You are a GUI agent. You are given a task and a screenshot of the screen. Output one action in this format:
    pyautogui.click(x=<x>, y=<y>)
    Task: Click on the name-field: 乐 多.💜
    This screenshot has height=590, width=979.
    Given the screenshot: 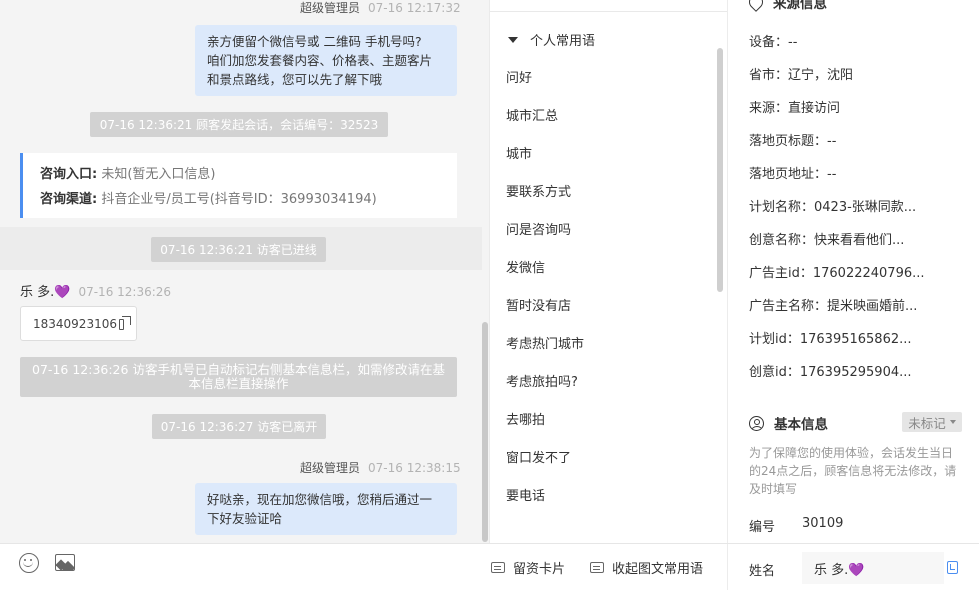 What is the action you would take?
    pyautogui.click(x=873, y=568)
    